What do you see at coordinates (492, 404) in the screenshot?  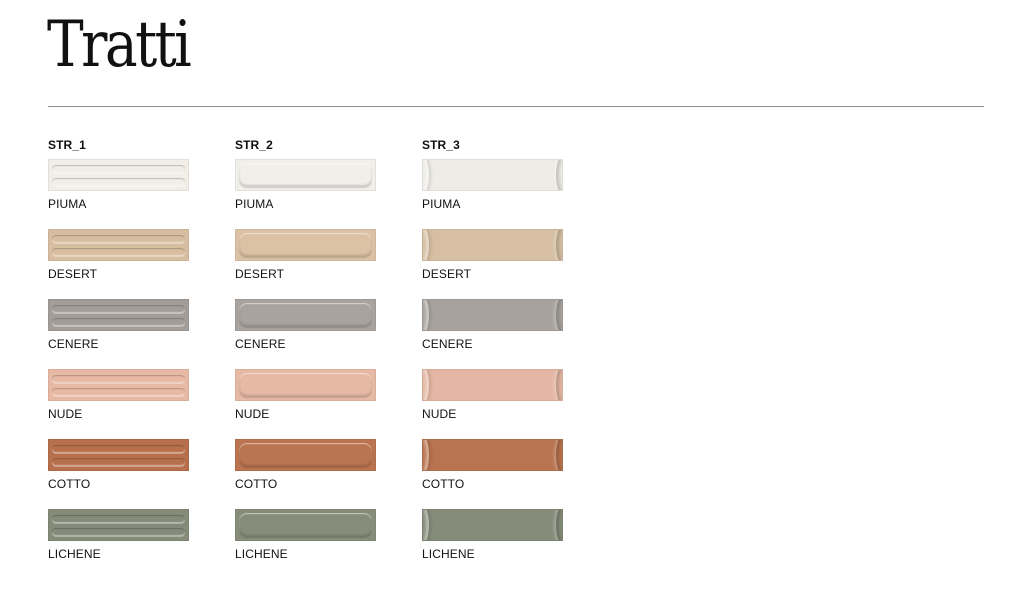 I see `swatch-item-str-3-nude: NUDE` at bounding box center [492, 404].